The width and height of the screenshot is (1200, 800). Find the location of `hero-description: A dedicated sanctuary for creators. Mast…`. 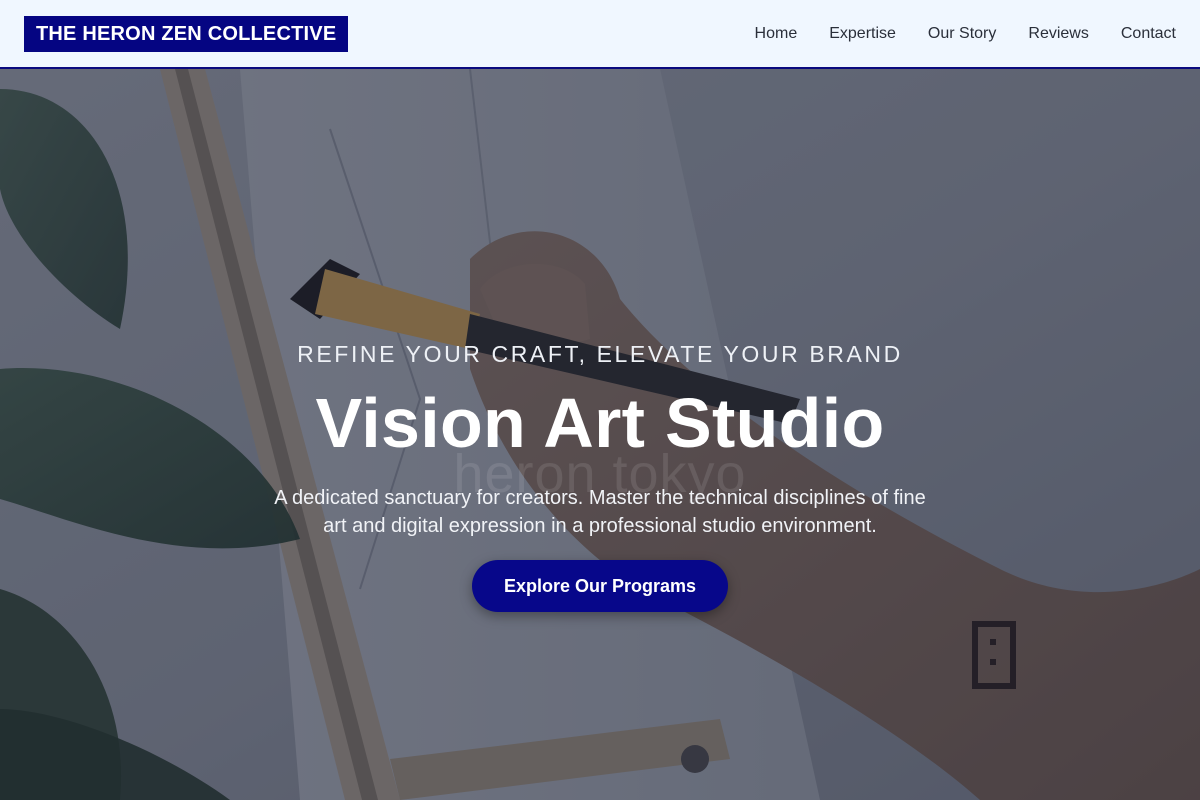

hero-description: A dedicated sanctuary for creators. Mast… is located at coordinates (600, 512).